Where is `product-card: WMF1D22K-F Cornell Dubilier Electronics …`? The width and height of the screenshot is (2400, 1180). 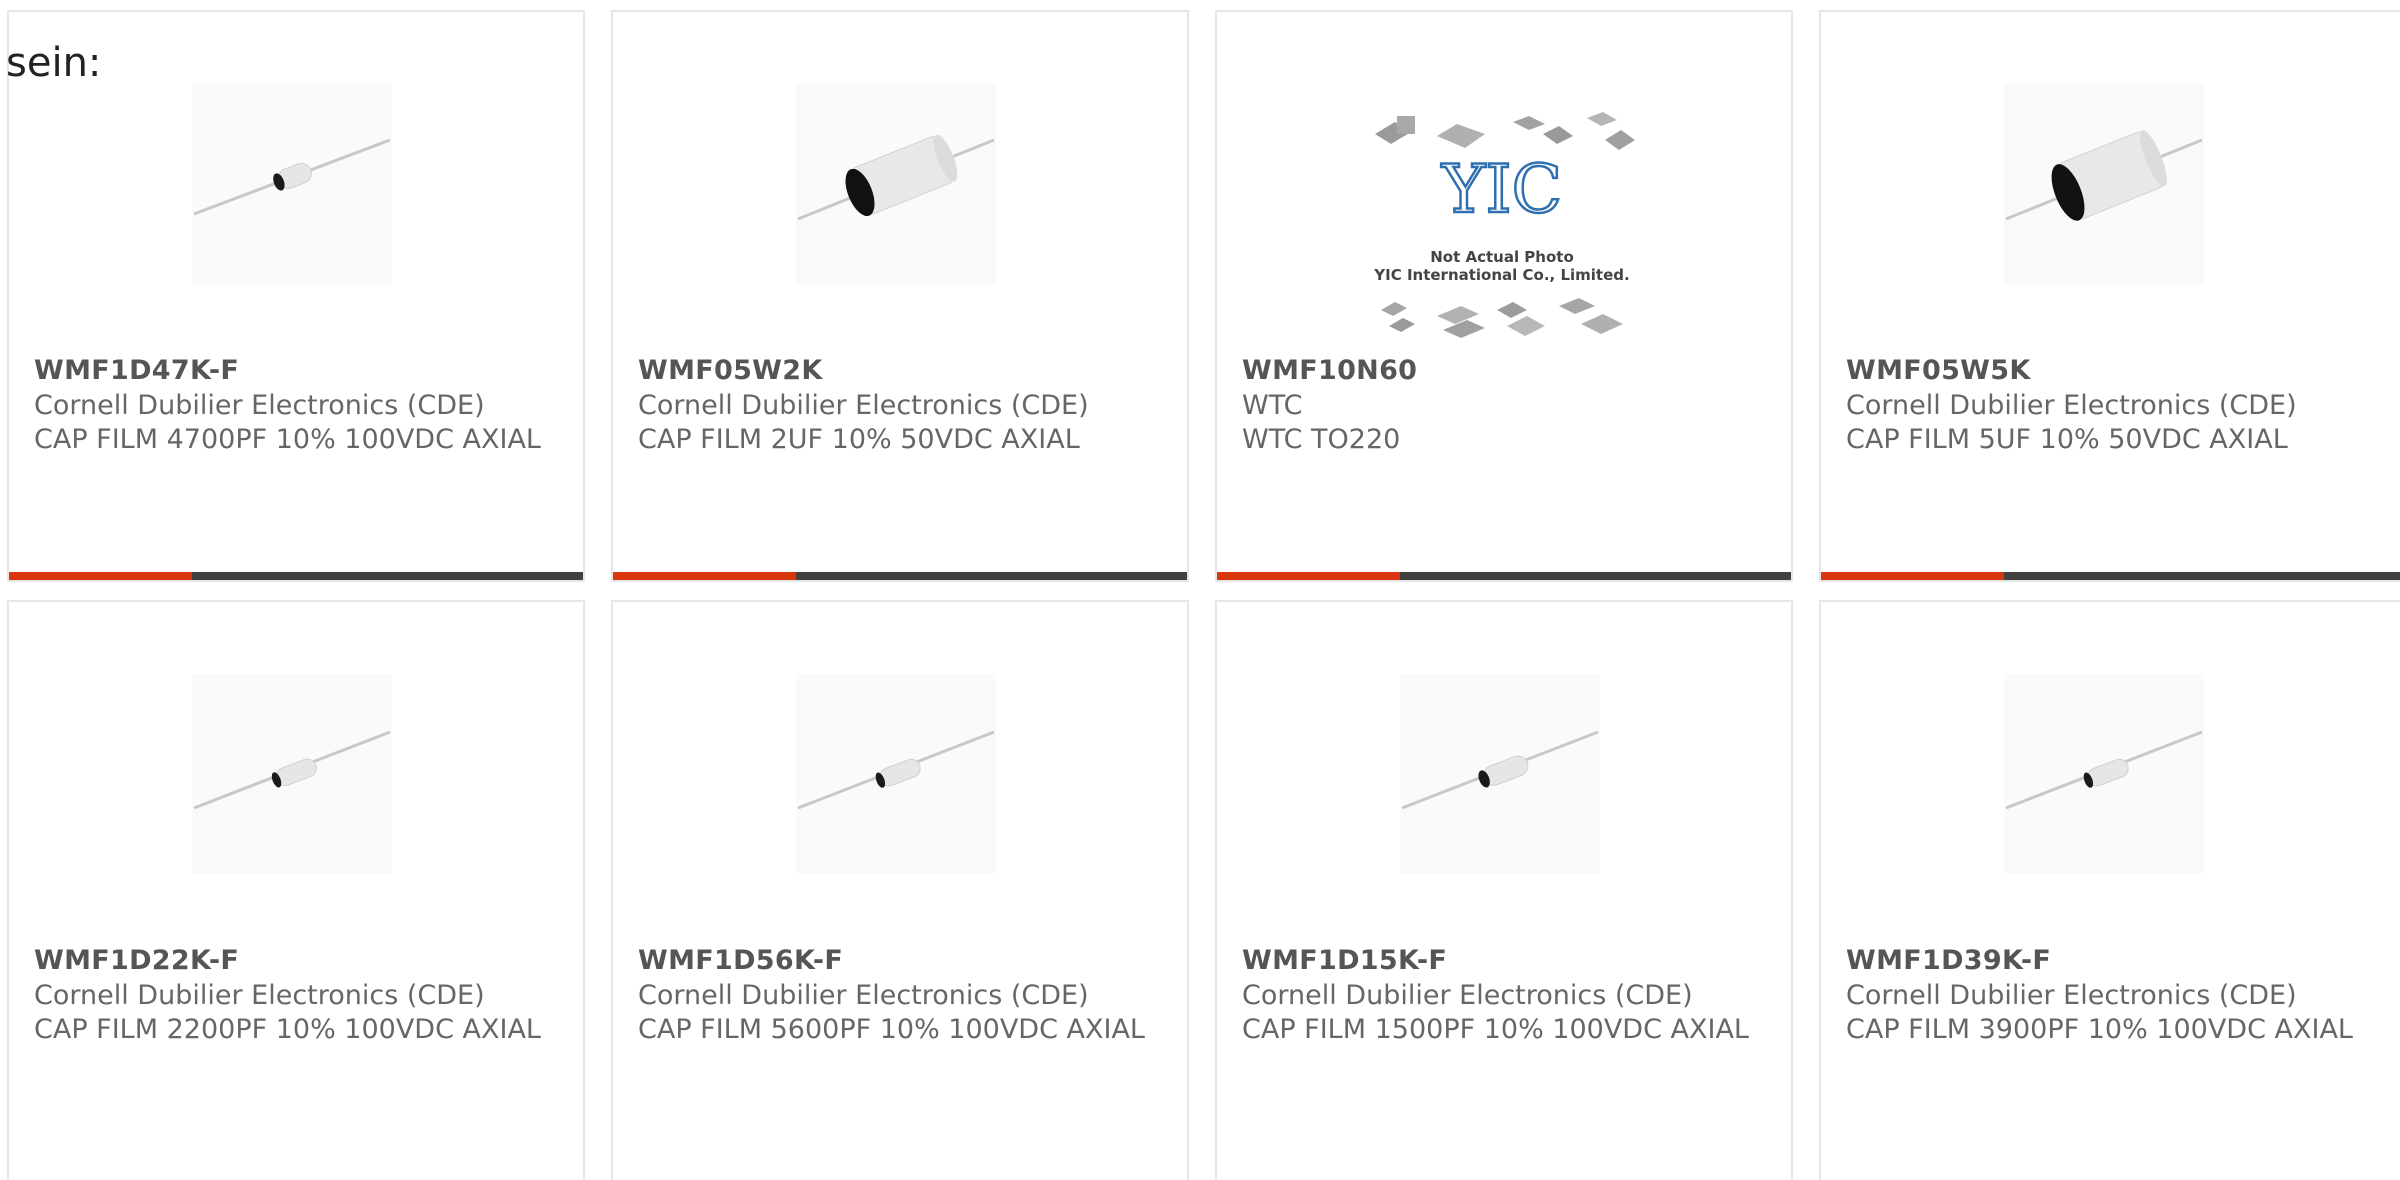 product-card: WMF1D22K-F Cornell Dubilier Electronics … is located at coordinates (296, 890).